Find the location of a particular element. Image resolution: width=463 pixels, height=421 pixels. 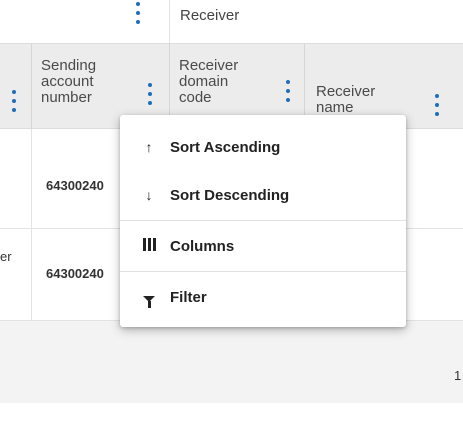

group-divider is located at coordinates (169, 21).